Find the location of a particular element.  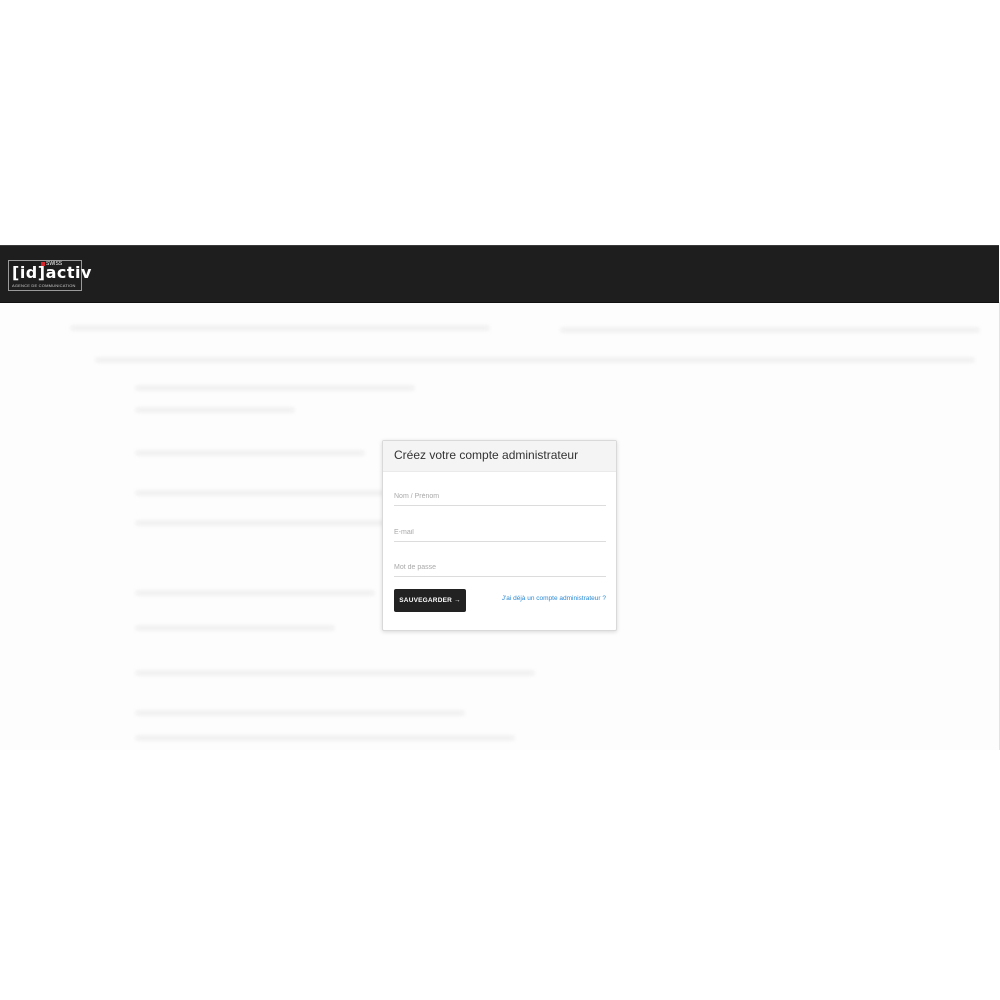

logo-swiss-badge: SWISS is located at coordinates (51, 264).